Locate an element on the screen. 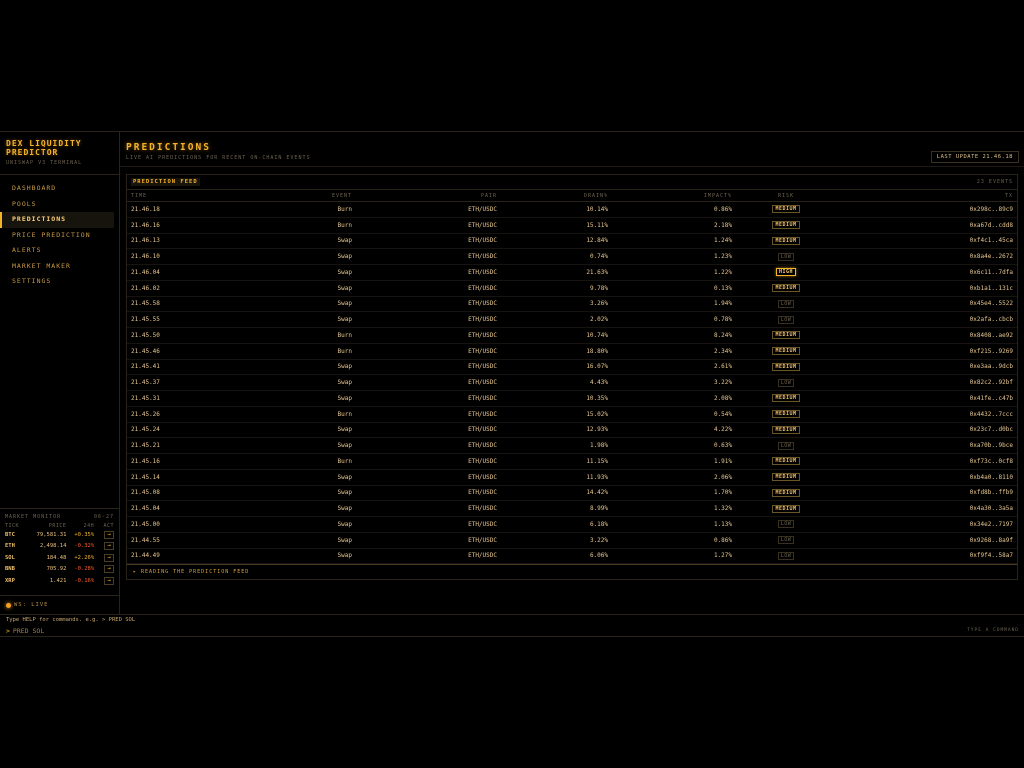  cell-tx: 0x2afa..cbcb is located at coordinates (926, 319).